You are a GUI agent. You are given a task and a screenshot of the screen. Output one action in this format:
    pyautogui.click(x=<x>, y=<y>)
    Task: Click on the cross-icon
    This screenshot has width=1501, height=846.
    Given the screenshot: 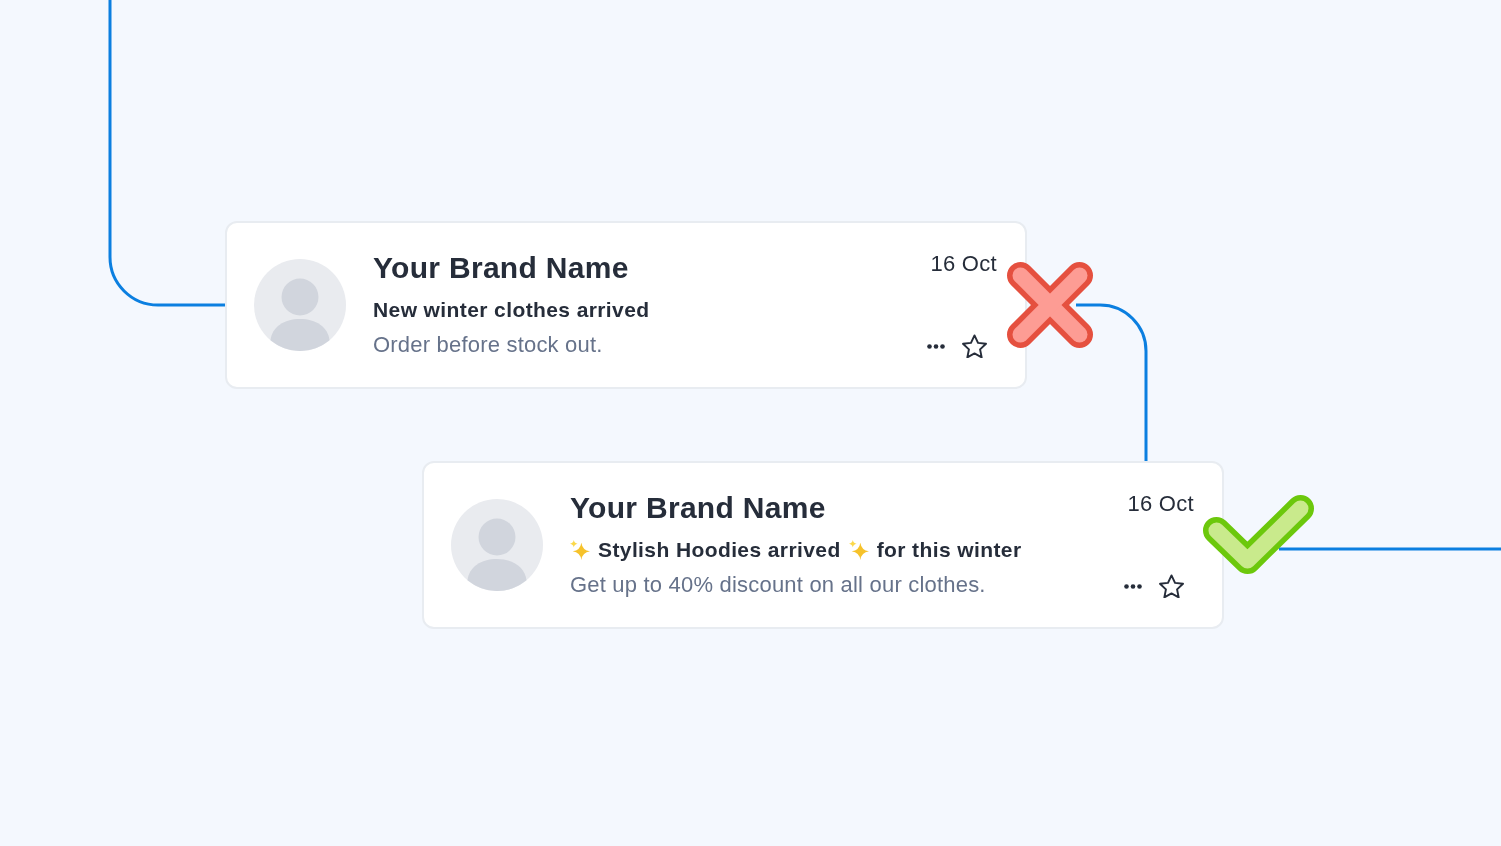 What is the action you would take?
    pyautogui.click(x=1050, y=305)
    